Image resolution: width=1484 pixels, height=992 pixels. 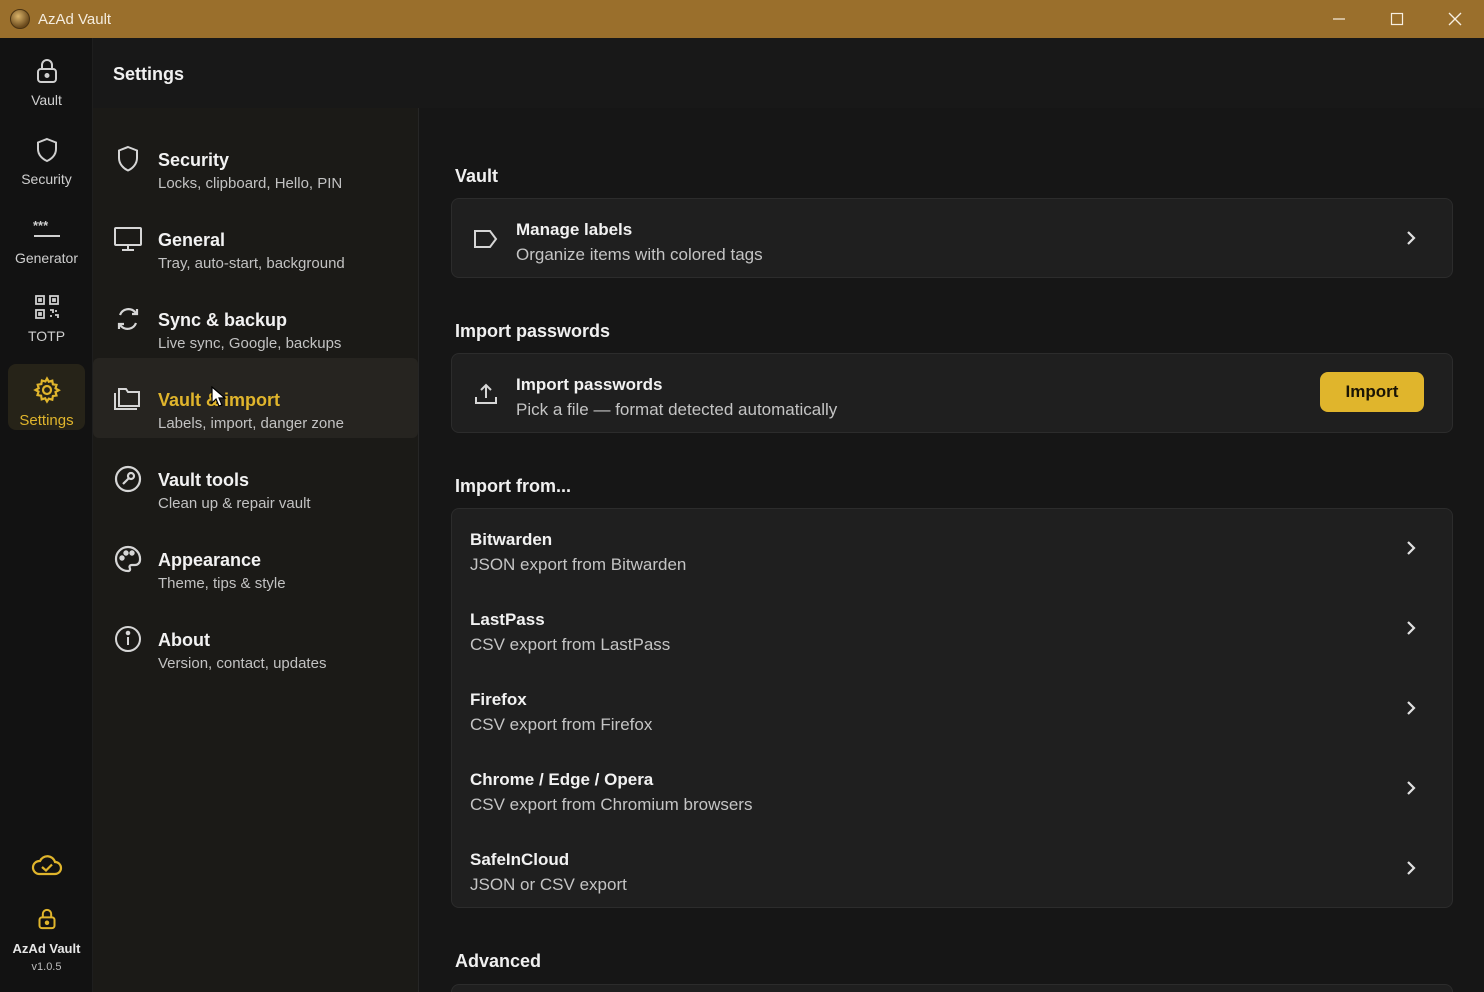 What do you see at coordinates (1372, 392) in the screenshot?
I see `import-button: Import` at bounding box center [1372, 392].